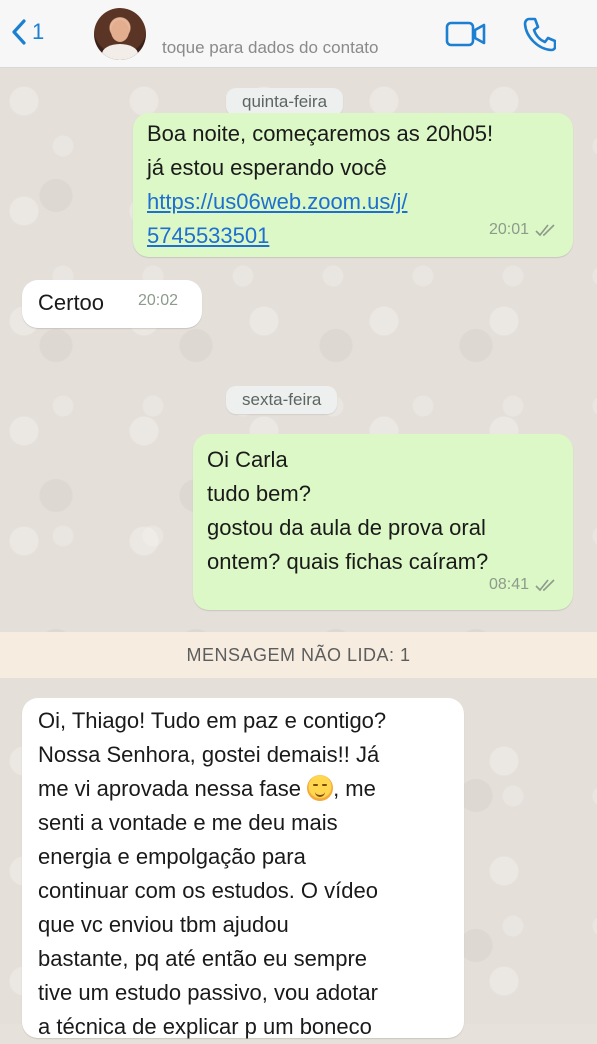 The image size is (597, 1044). I want to click on message-text: continuar com os estudos. O vídeo, so click(208, 890).